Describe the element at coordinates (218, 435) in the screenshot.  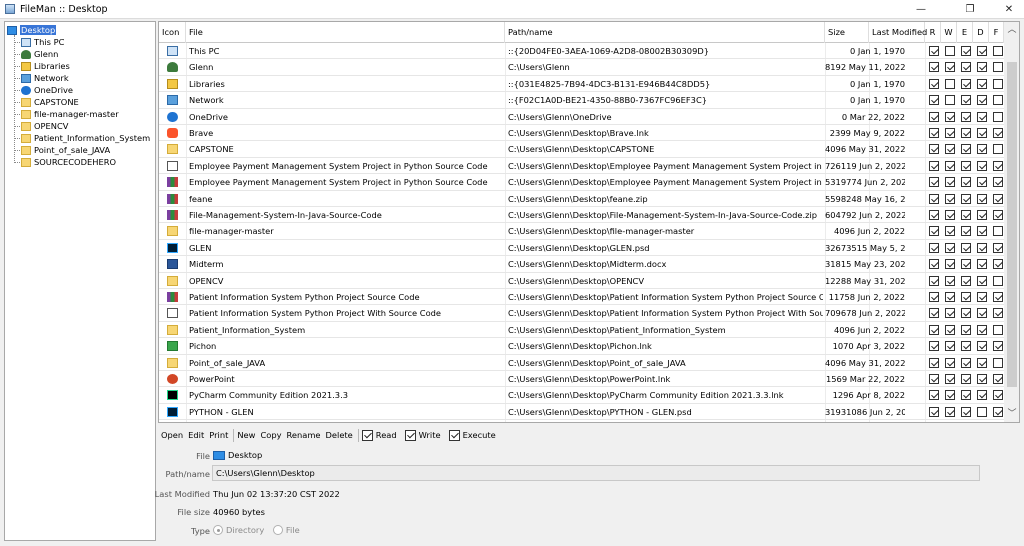
I see `print-button: Print` at that location.